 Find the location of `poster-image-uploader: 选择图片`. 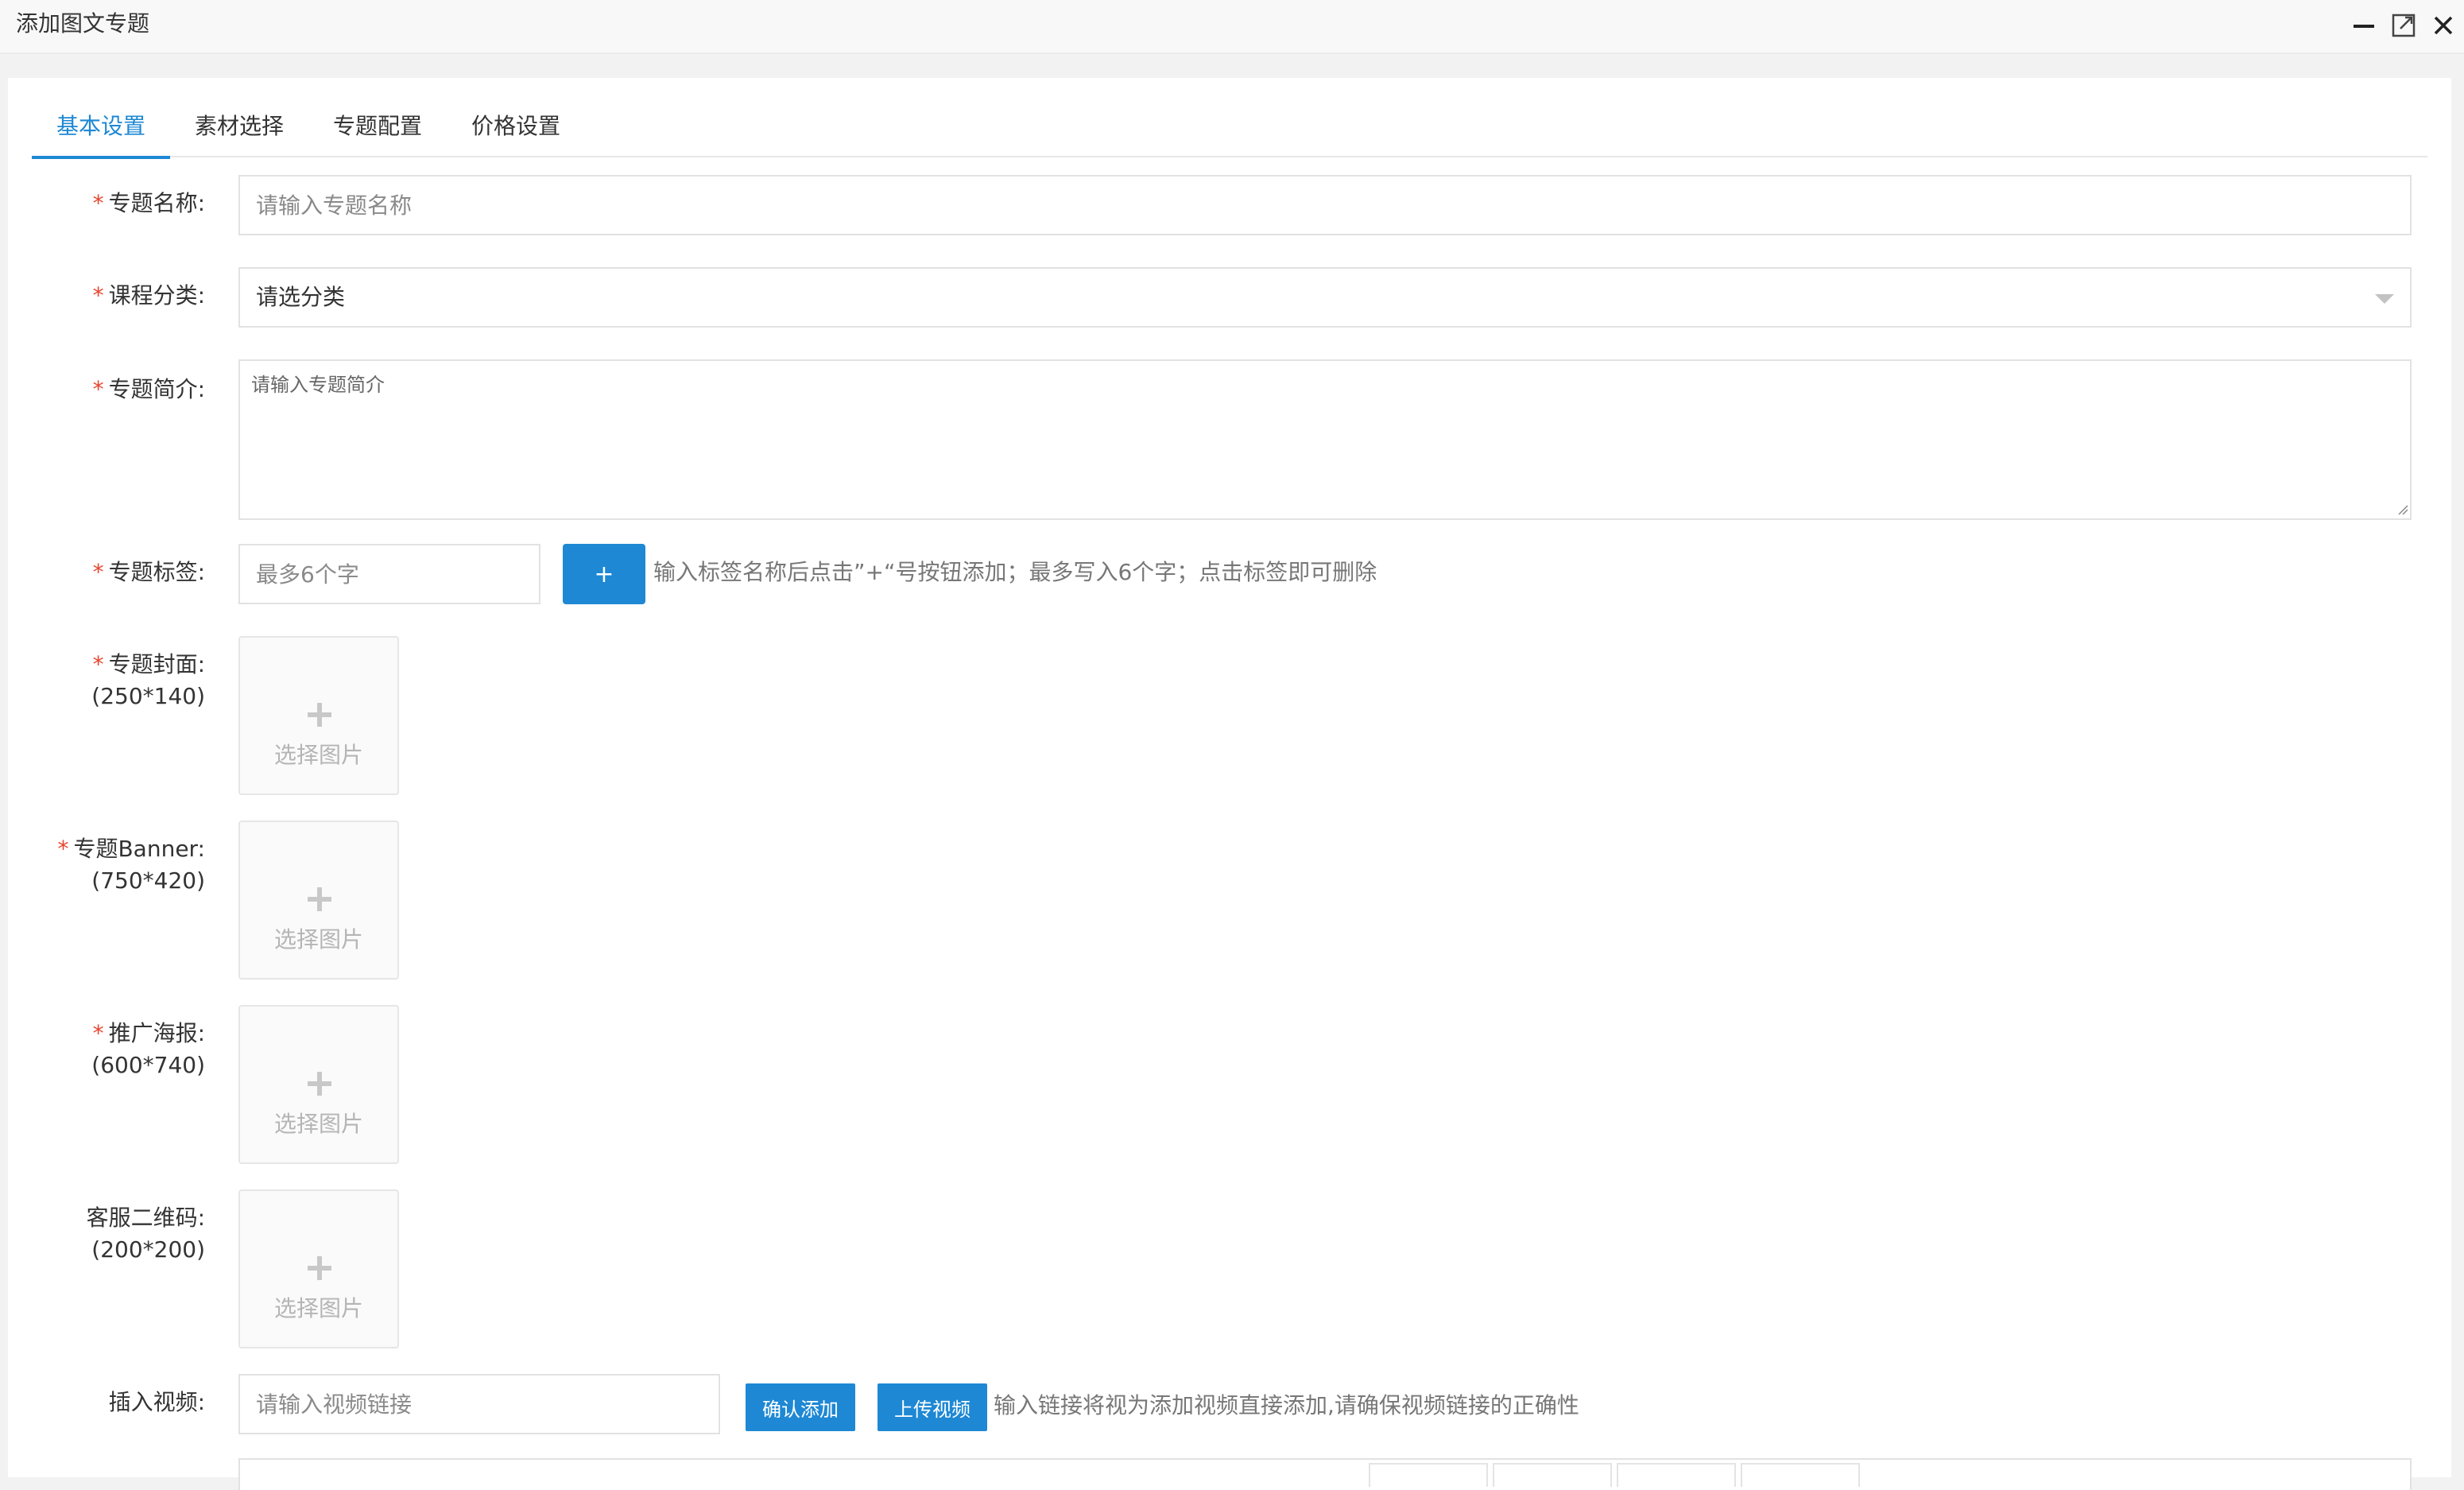

poster-image-uploader: 选择图片 is located at coordinates (318, 1084).